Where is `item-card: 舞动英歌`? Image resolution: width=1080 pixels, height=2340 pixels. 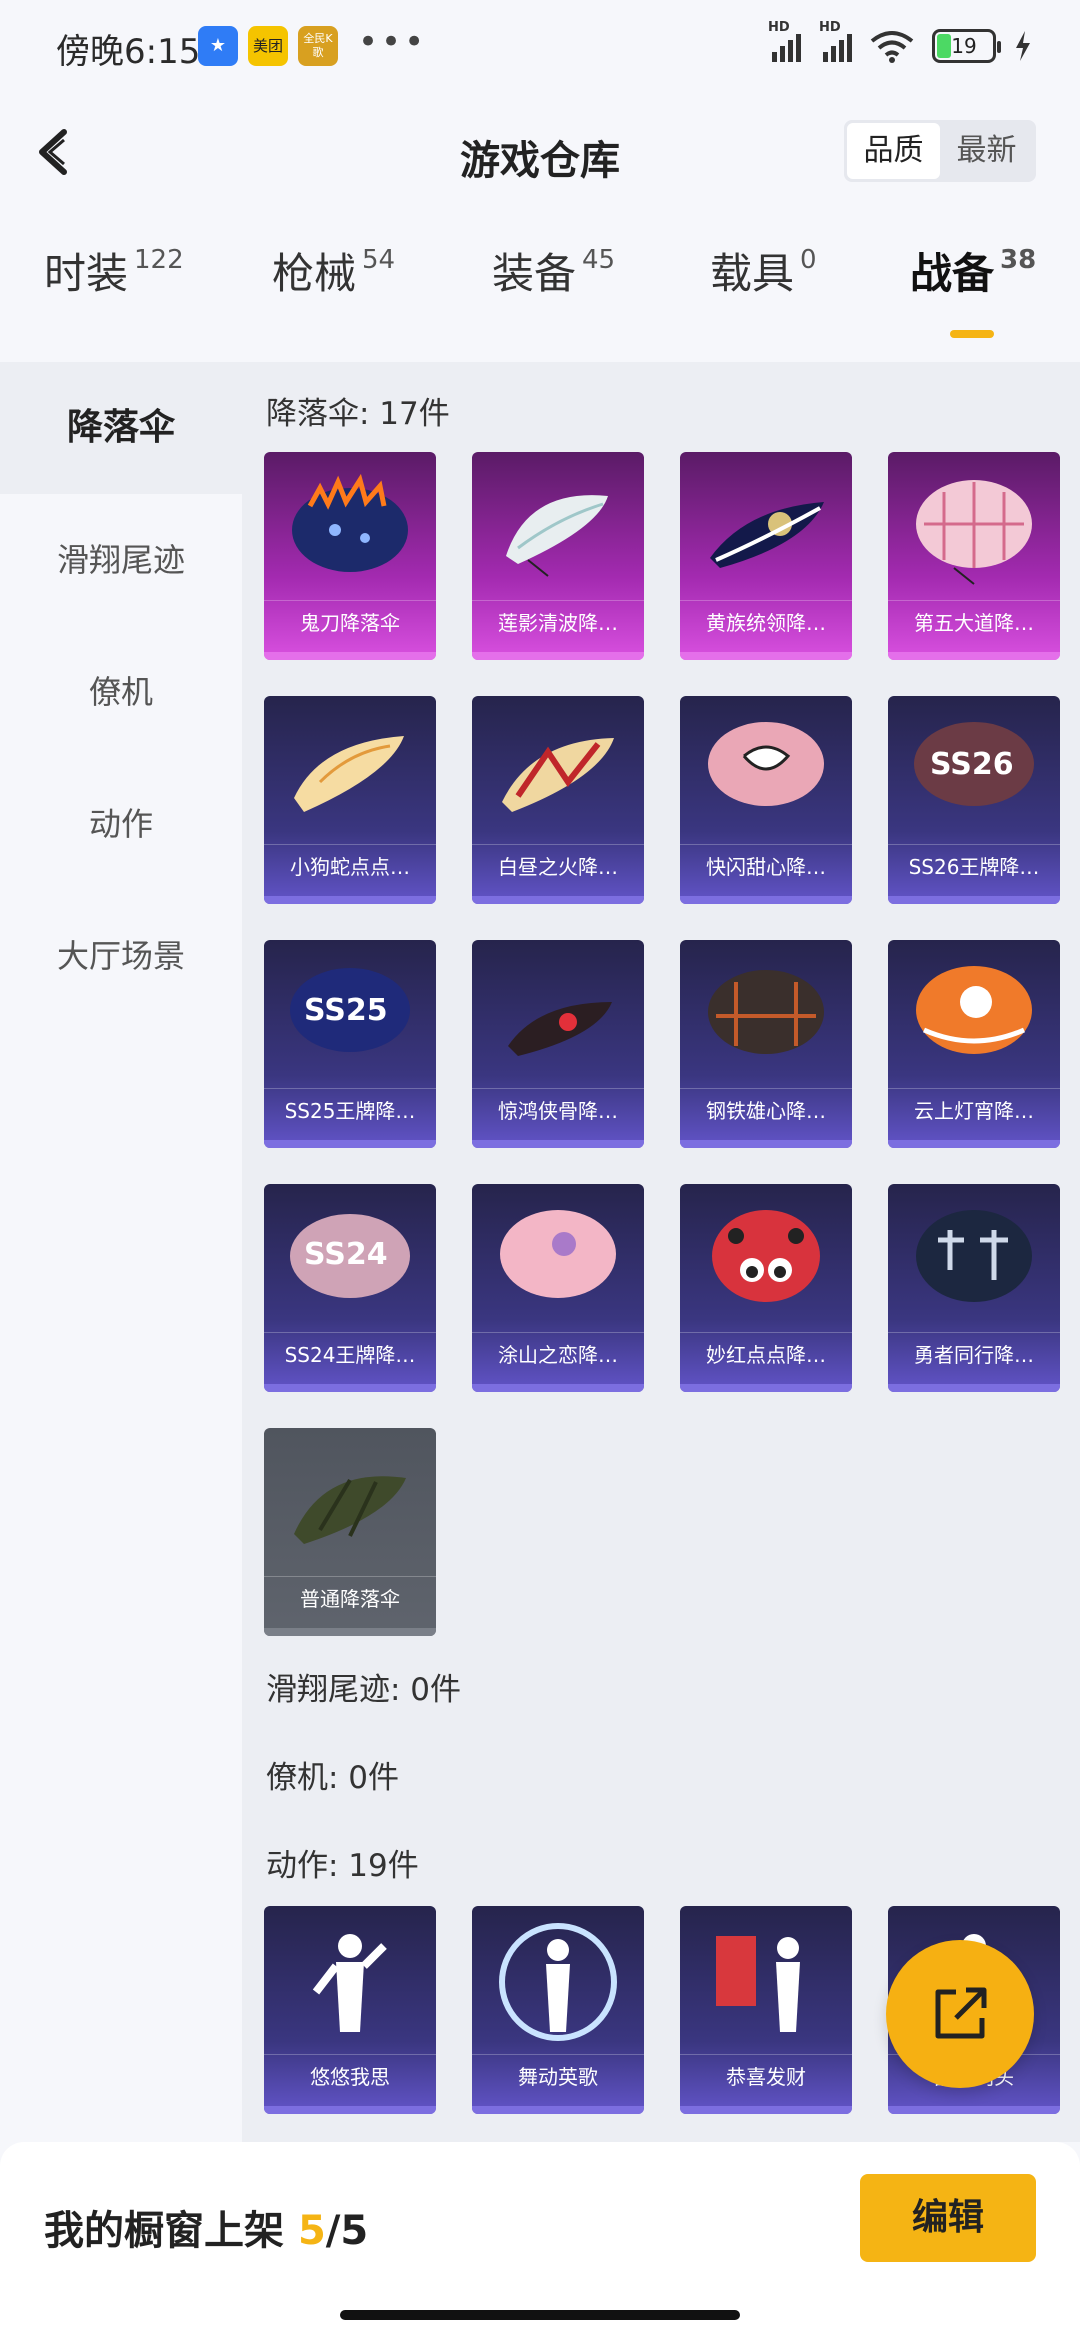 item-card: 舞动英歌 is located at coordinates (558, 2010).